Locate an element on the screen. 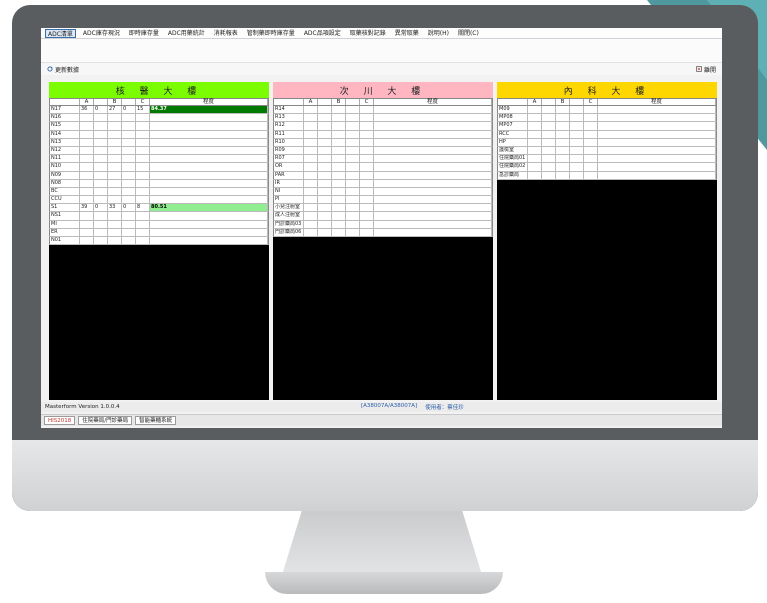 Image resolution: width=767 pixels, height=603 pixels. close-button: 離開 is located at coordinates (706, 69).